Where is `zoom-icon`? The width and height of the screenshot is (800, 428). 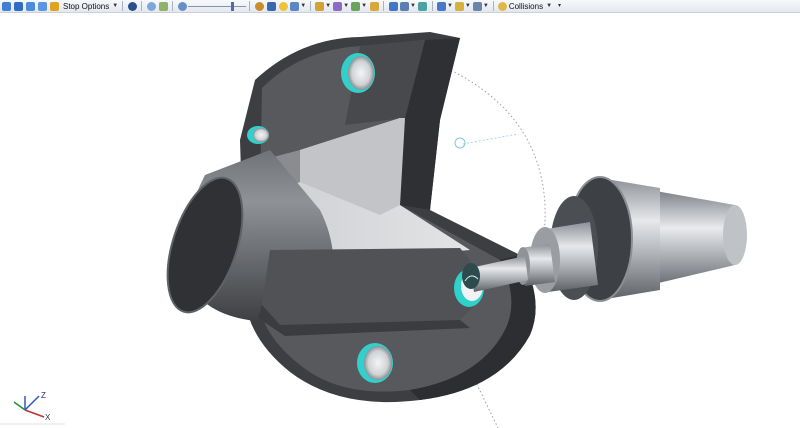 zoom-icon is located at coordinates (151, 6).